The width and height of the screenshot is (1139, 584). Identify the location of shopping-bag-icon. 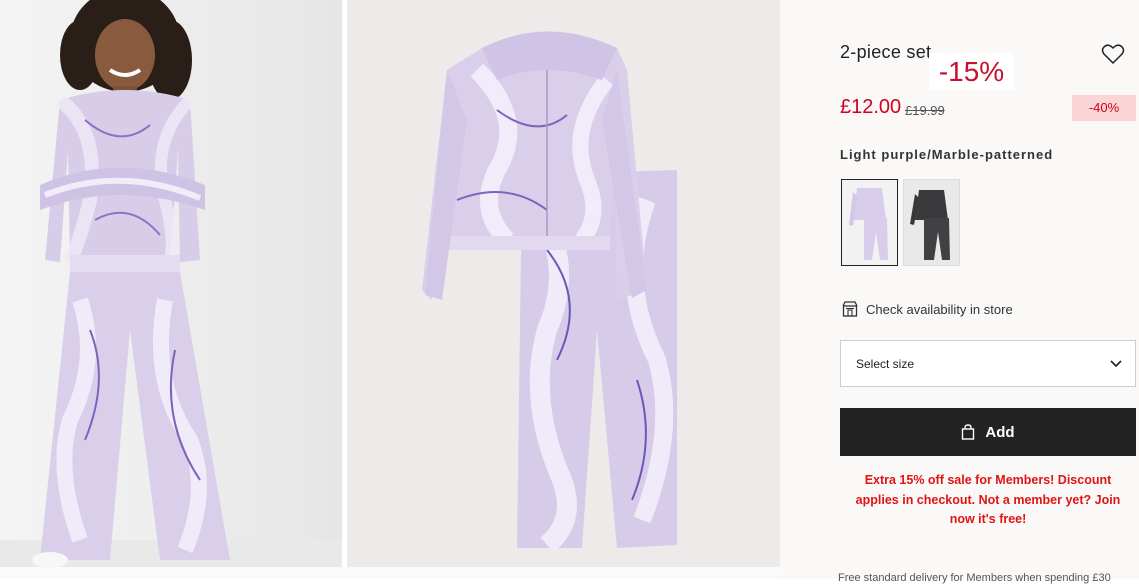
(968, 432).